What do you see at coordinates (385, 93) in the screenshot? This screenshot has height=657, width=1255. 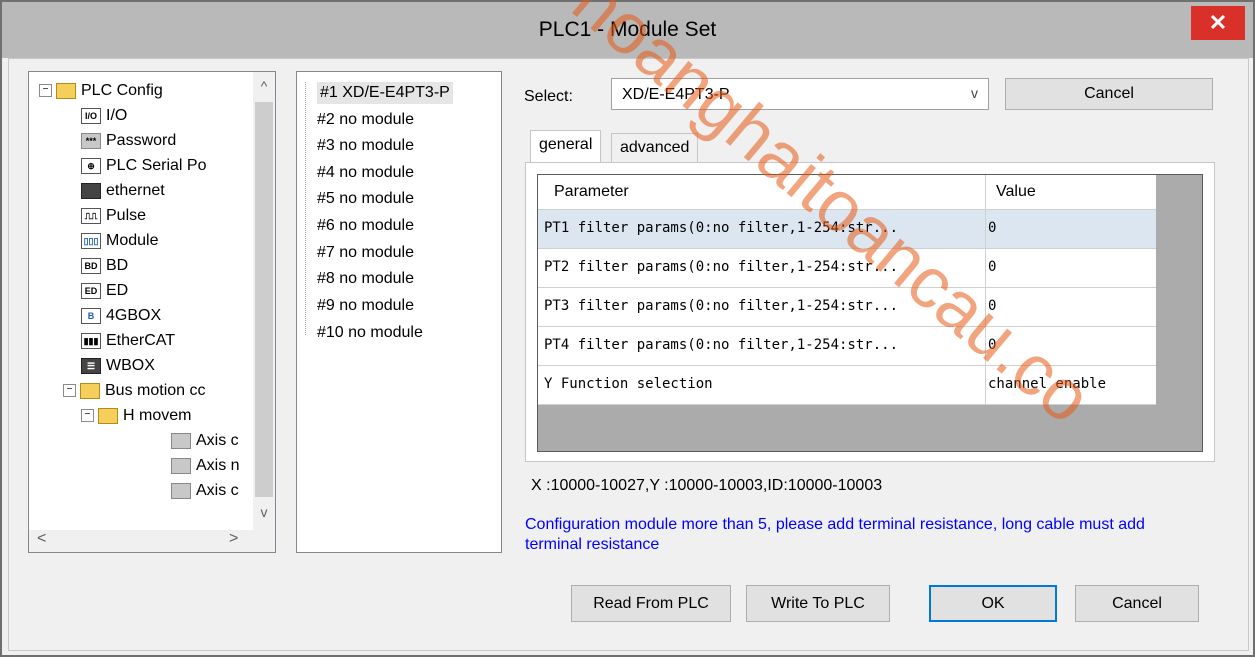 I see `module-slot-item: #1 XD/E-E4PT3-P` at bounding box center [385, 93].